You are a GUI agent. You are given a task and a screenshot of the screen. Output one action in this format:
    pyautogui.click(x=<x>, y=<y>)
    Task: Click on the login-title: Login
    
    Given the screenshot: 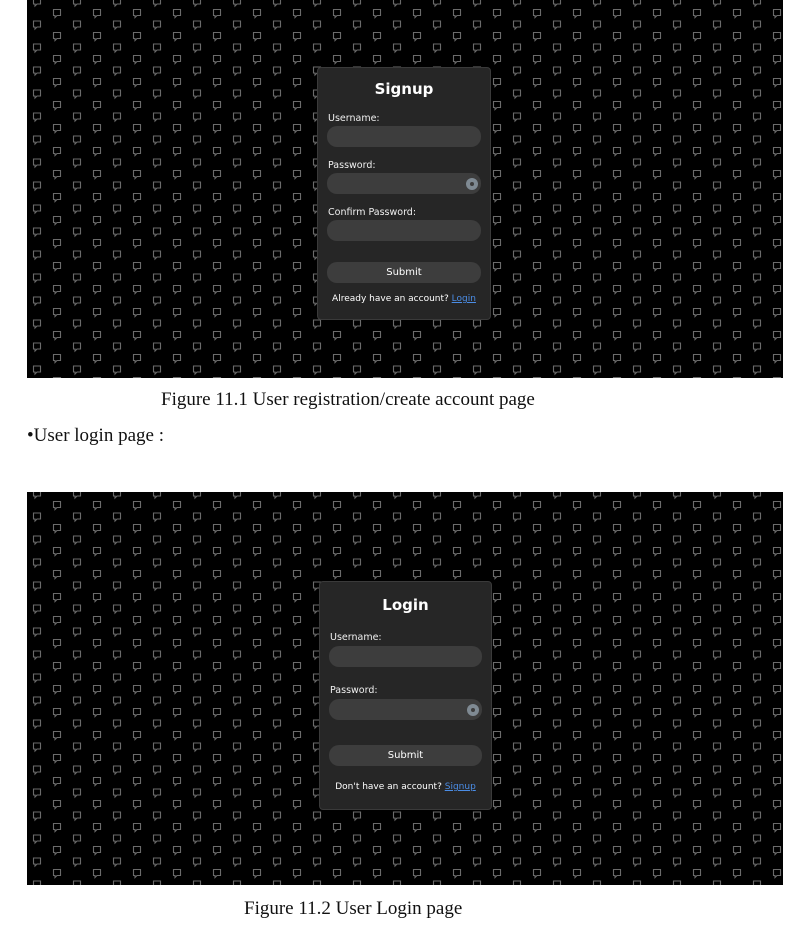 What is the action you would take?
    pyautogui.click(x=405, y=605)
    